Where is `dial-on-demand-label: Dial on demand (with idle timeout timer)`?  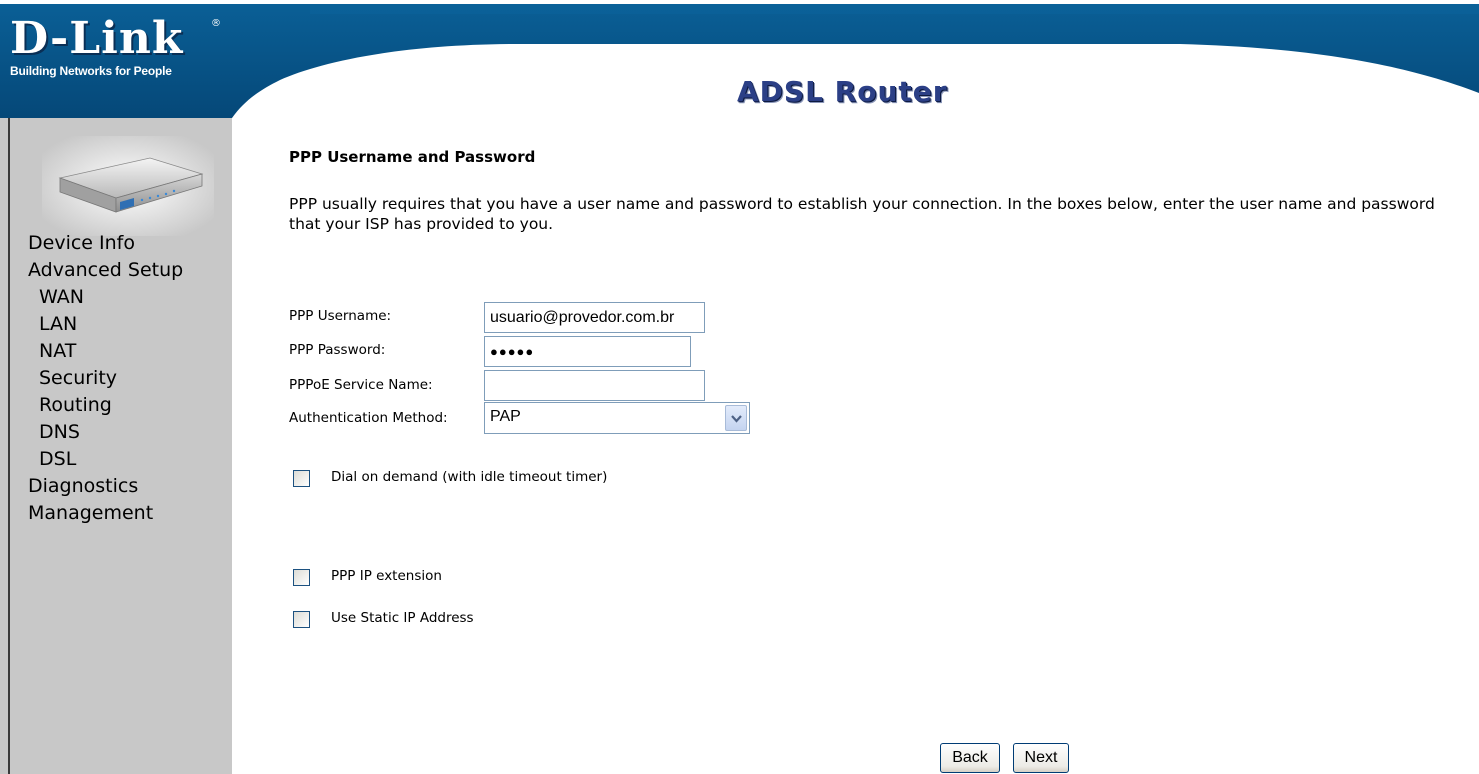 dial-on-demand-label: Dial on demand (with idle timeout timer) is located at coordinates (469, 477).